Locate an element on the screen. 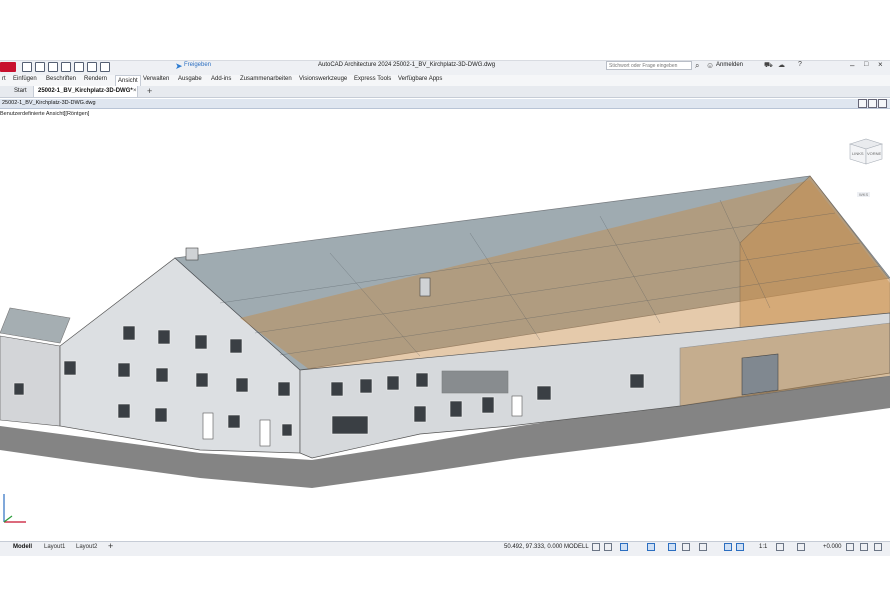 The image size is (890, 616). search-icon: ⌕ is located at coordinates (697, 66).